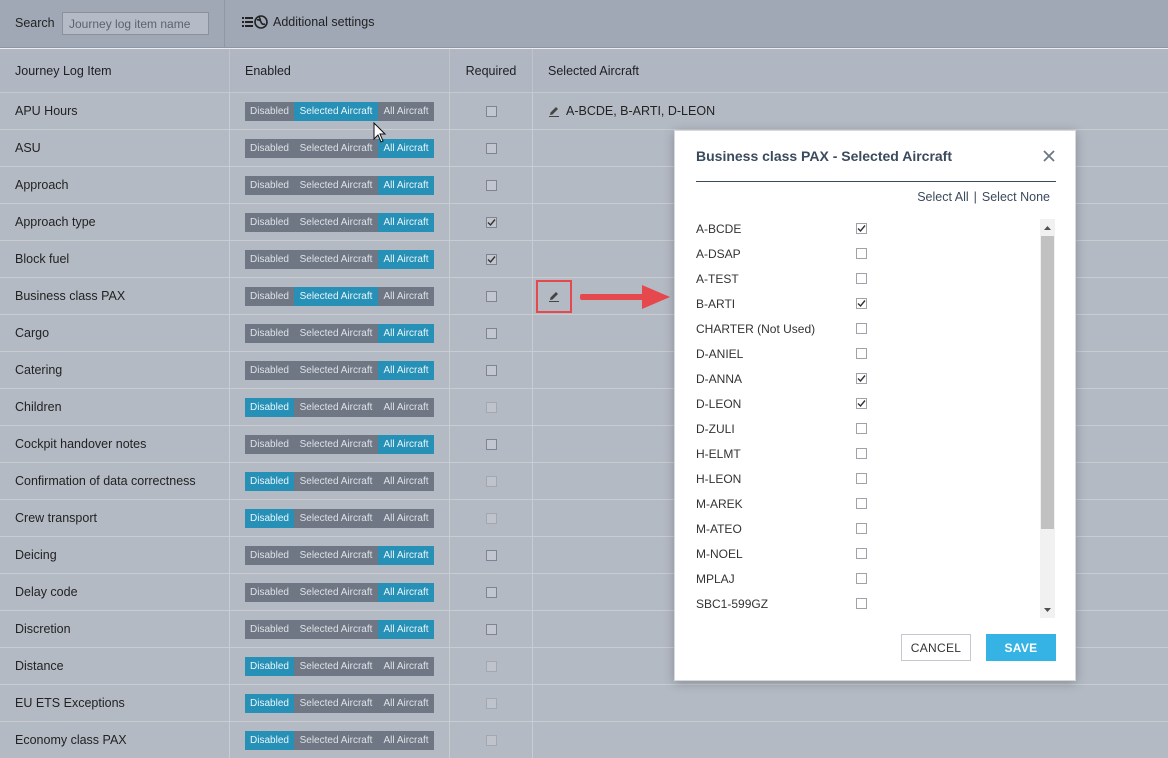 The height and width of the screenshot is (758, 1168). What do you see at coordinates (1047, 609) in the screenshot?
I see `scroll-down-arrow-icon` at bounding box center [1047, 609].